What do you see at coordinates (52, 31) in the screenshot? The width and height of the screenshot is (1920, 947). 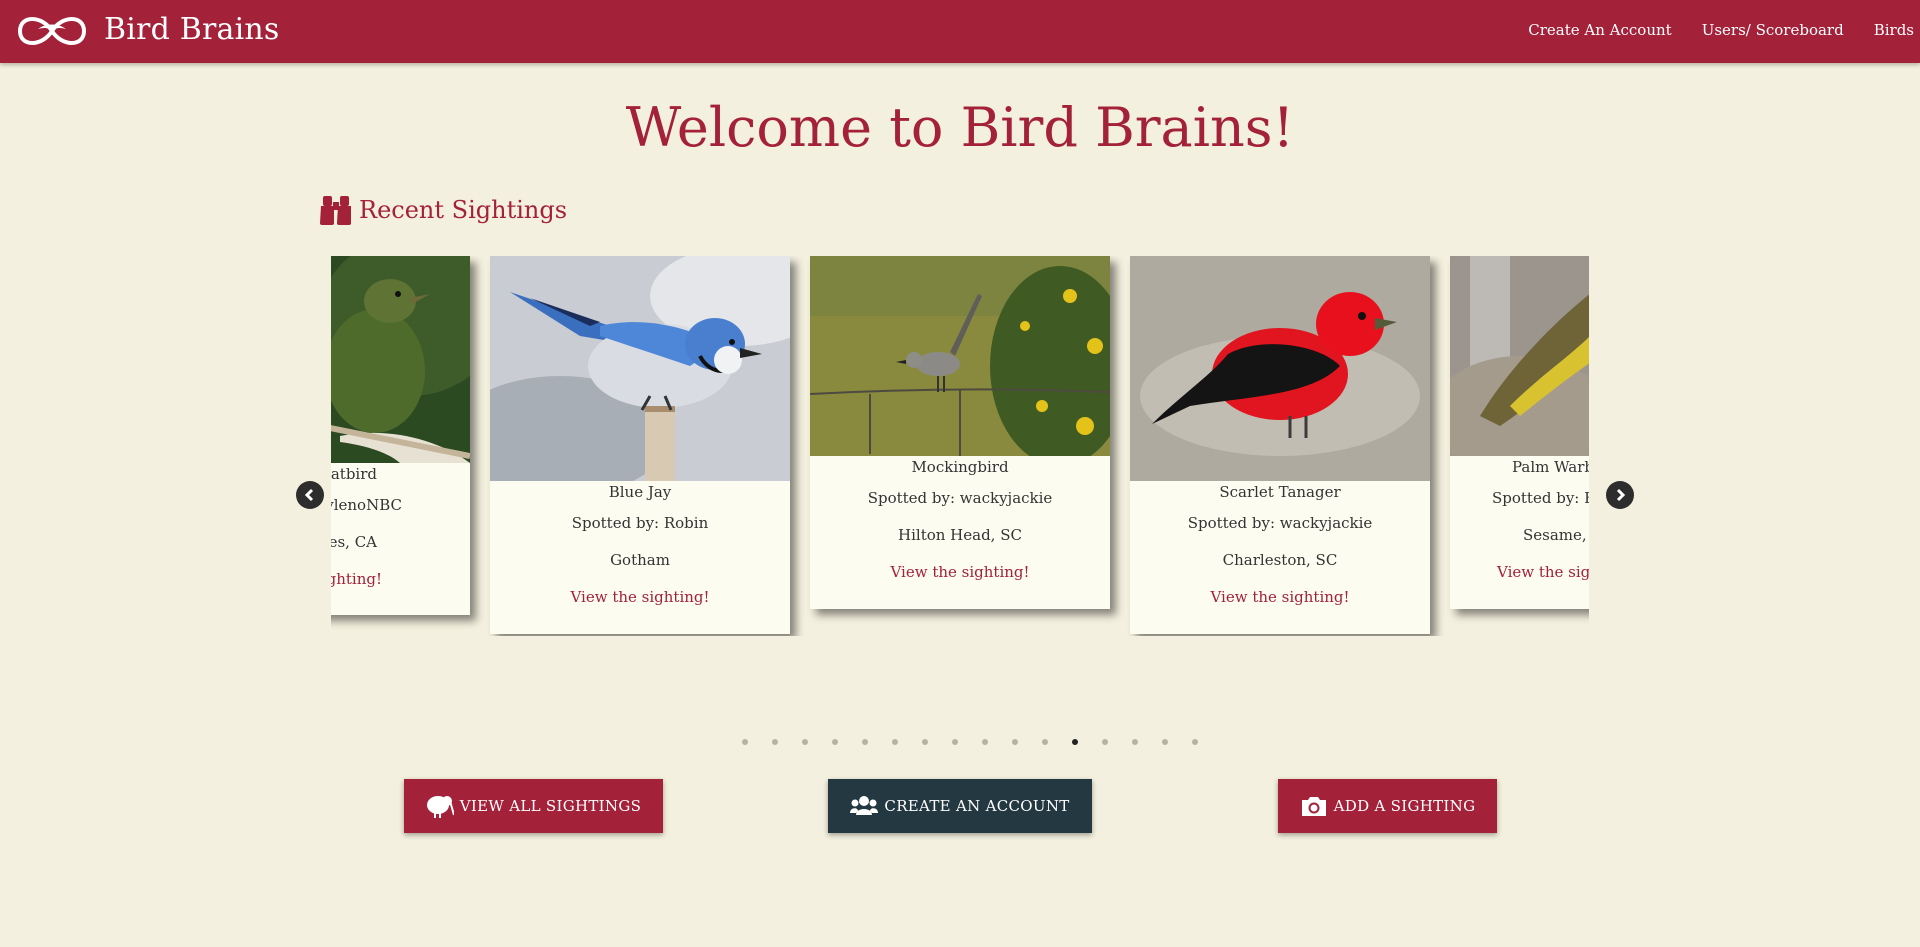 I see `infinity-bird-logo-icon` at bounding box center [52, 31].